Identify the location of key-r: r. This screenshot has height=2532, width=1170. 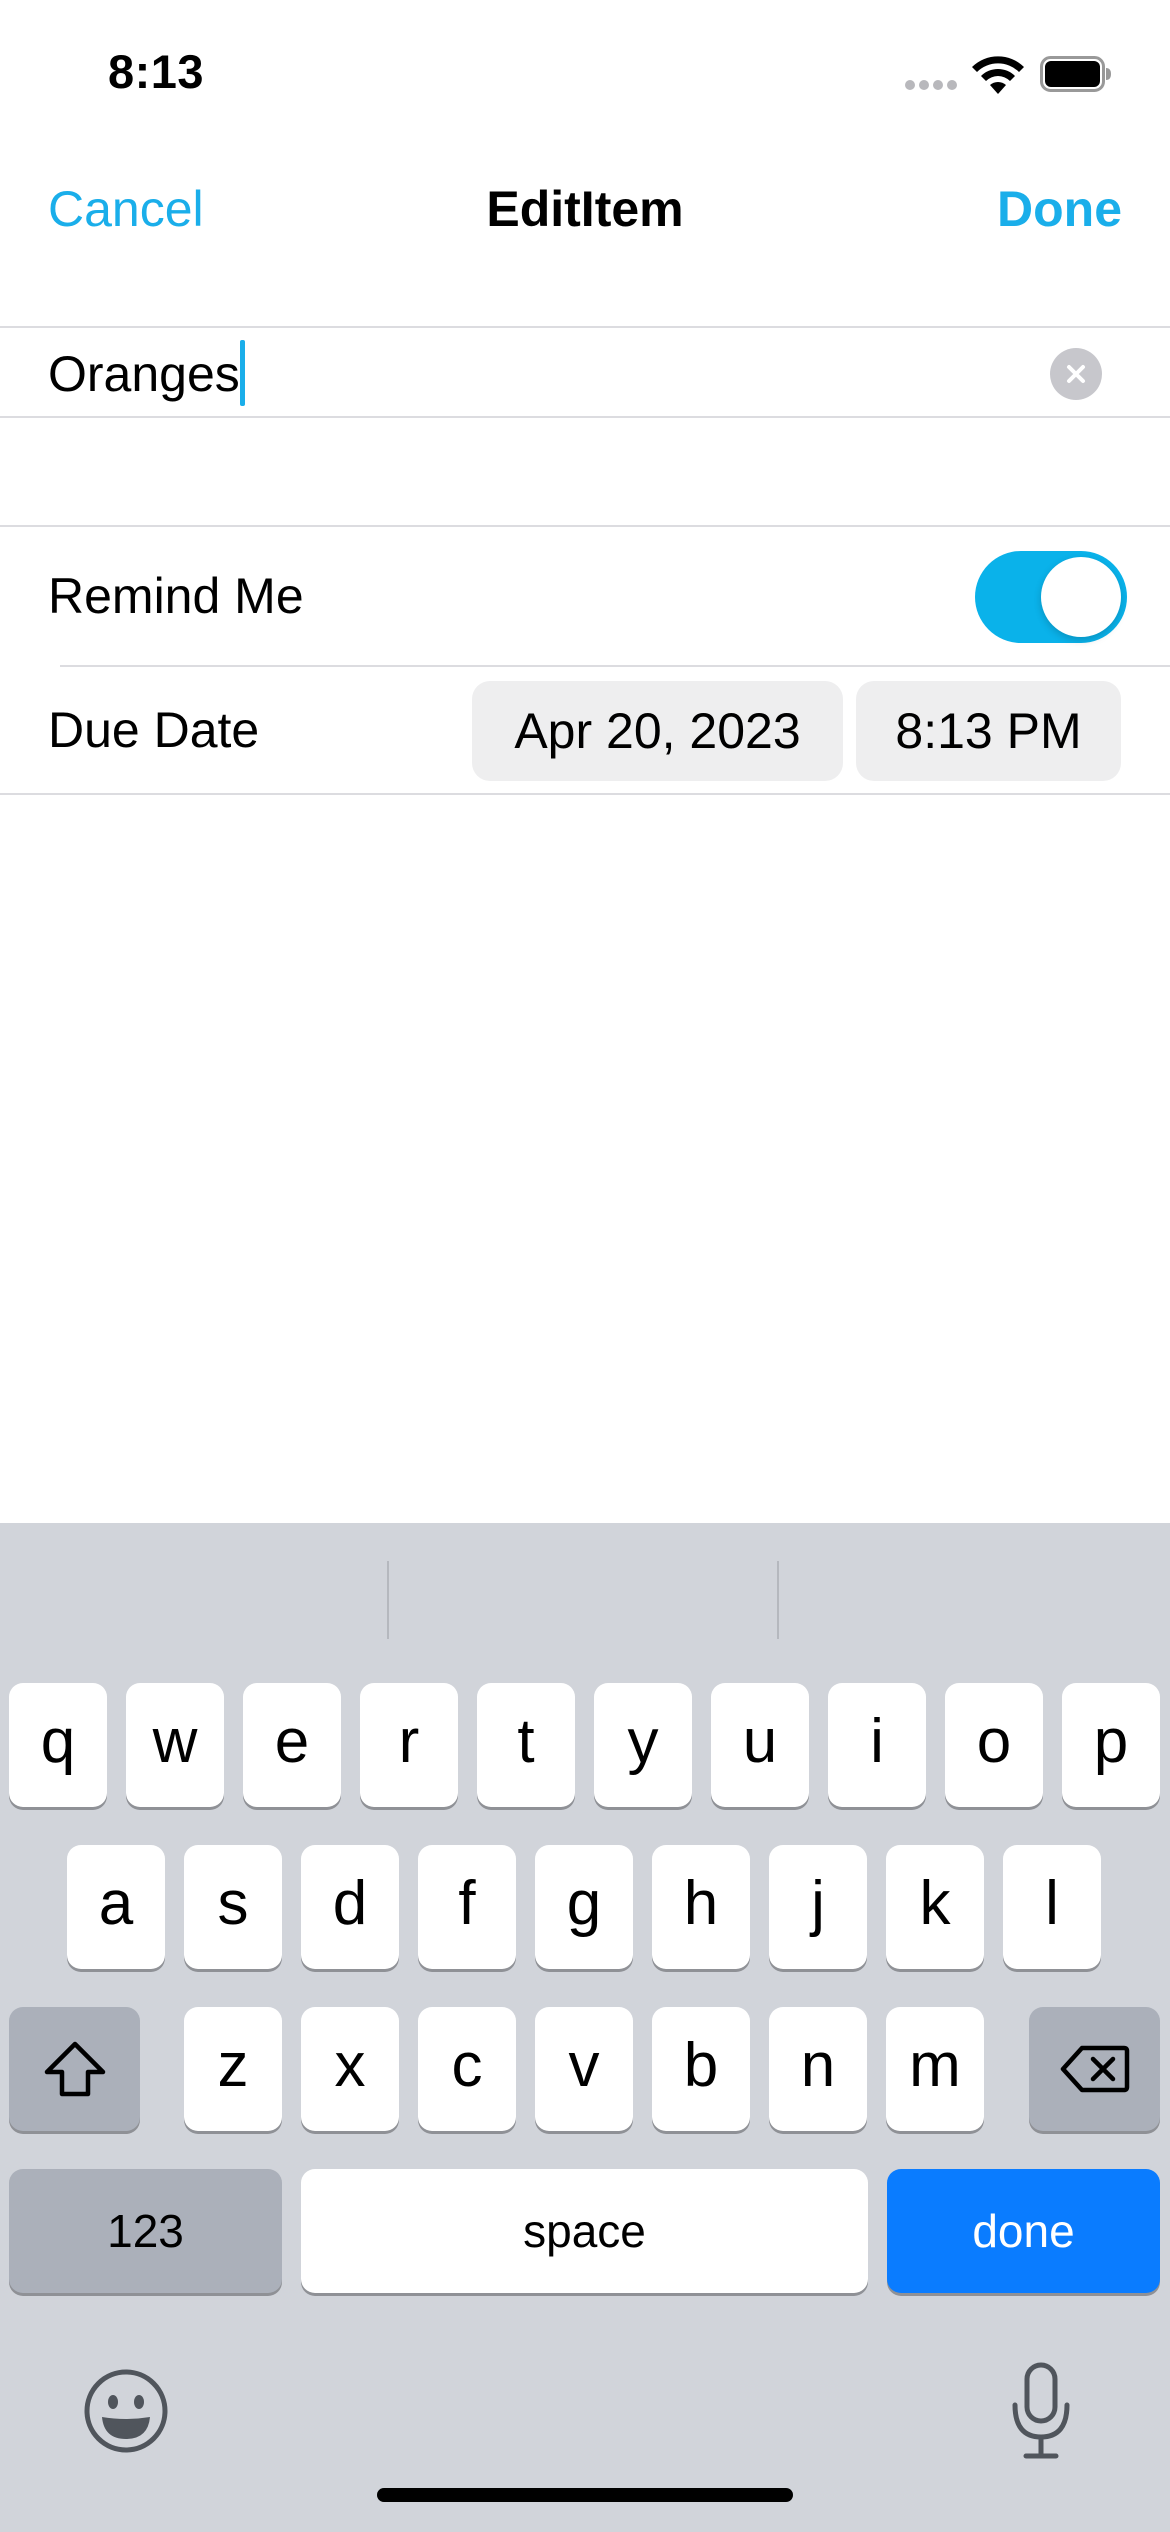
(409, 1745).